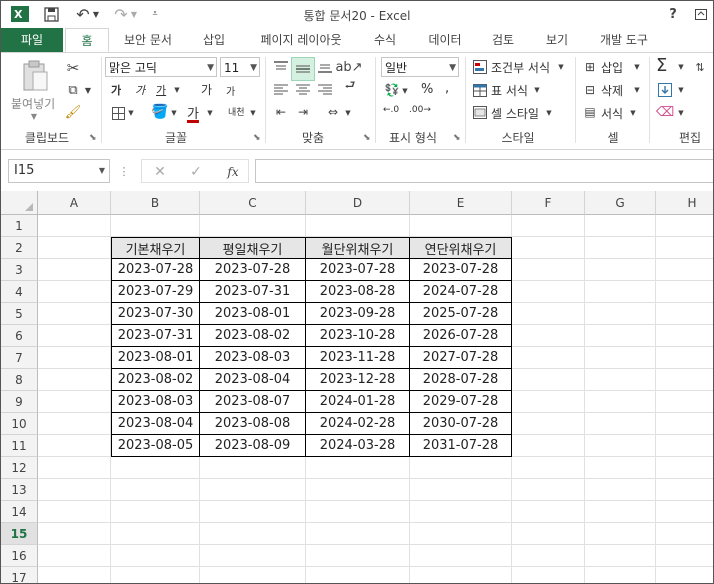  What do you see at coordinates (253, 380) in the screenshot?
I see `table-cell: 2023-08-04` at bounding box center [253, 380].